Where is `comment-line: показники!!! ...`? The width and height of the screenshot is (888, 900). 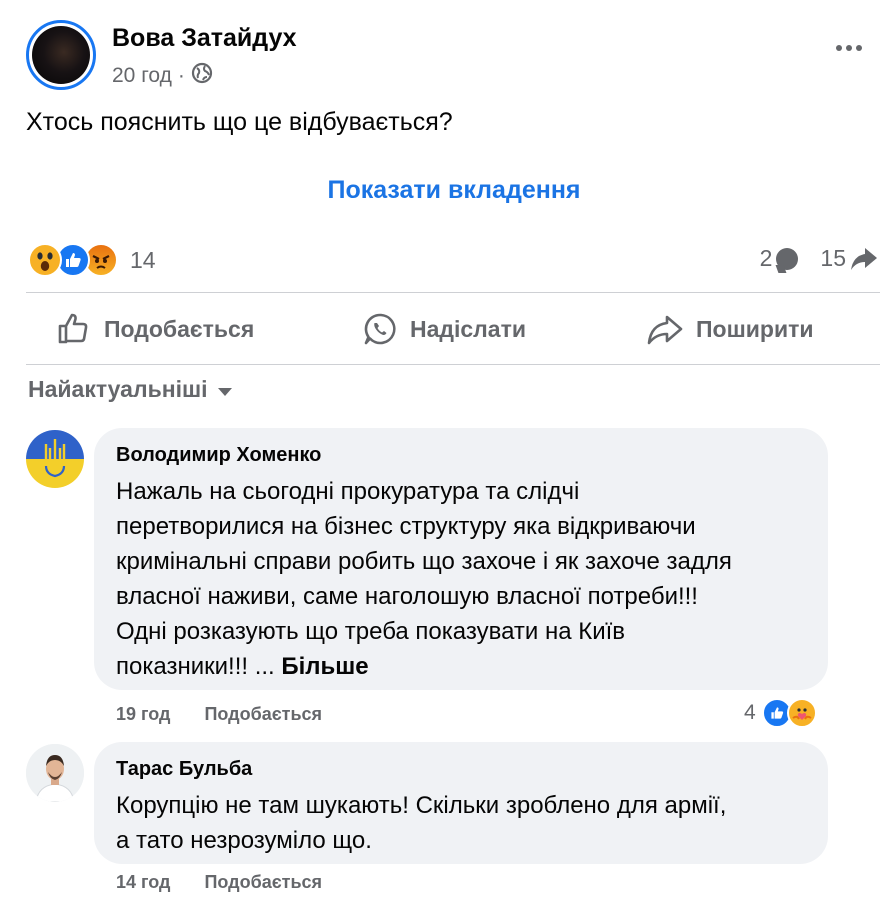 comment-line: показники!!! ... is located at coordinates (195, 666).